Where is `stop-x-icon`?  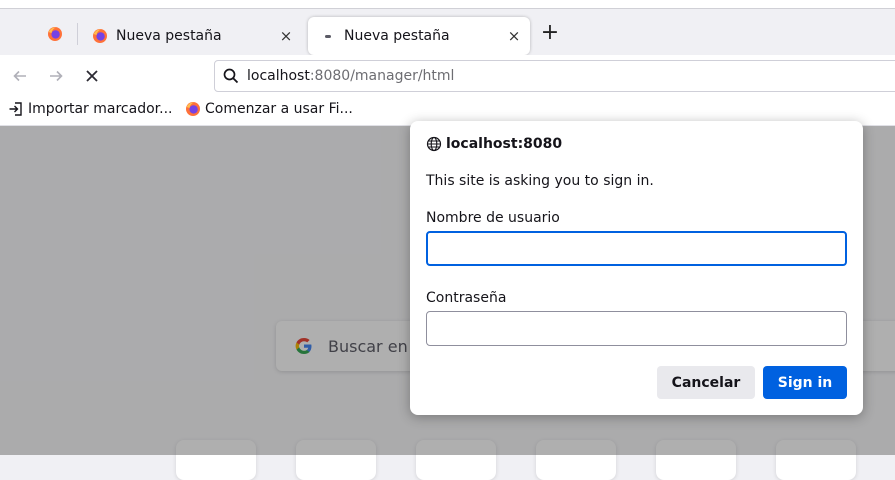 stop-x-icon is located at coordinates (92, 76).